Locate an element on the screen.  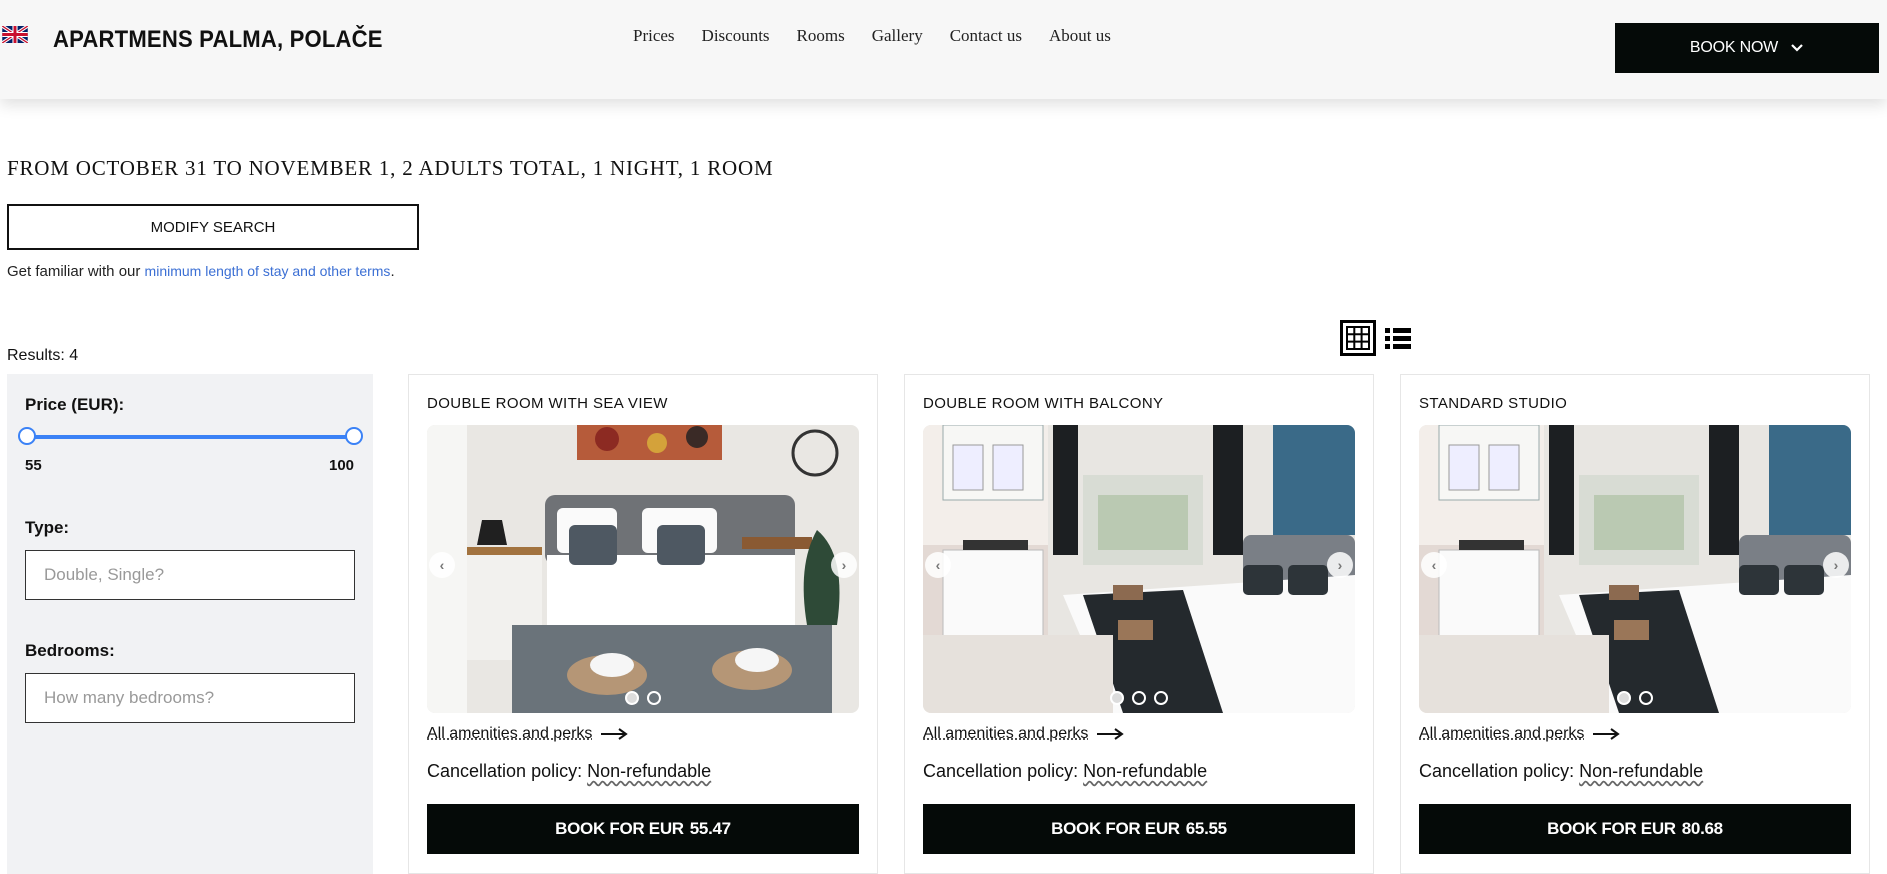
book-room-button: BOOK FOR EUR 55.47 is located at coordinates (643, 829).